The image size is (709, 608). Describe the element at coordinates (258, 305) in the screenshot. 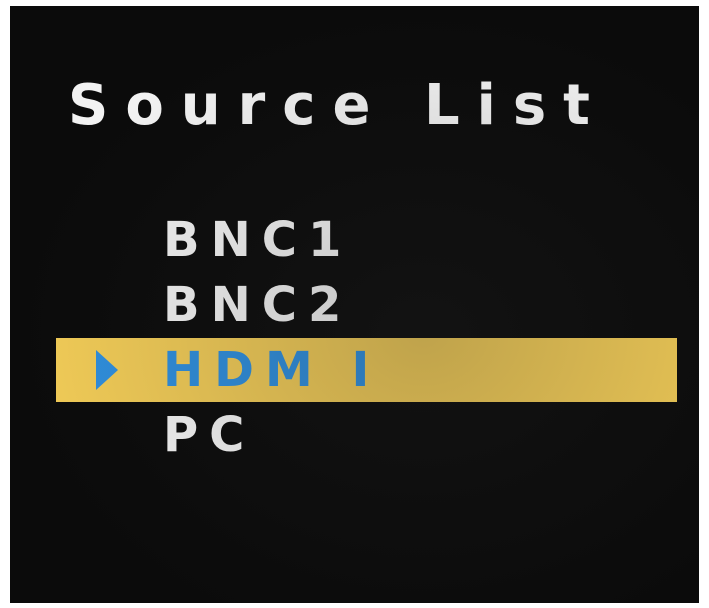

I see `source-item-label: BNC2` at that location.